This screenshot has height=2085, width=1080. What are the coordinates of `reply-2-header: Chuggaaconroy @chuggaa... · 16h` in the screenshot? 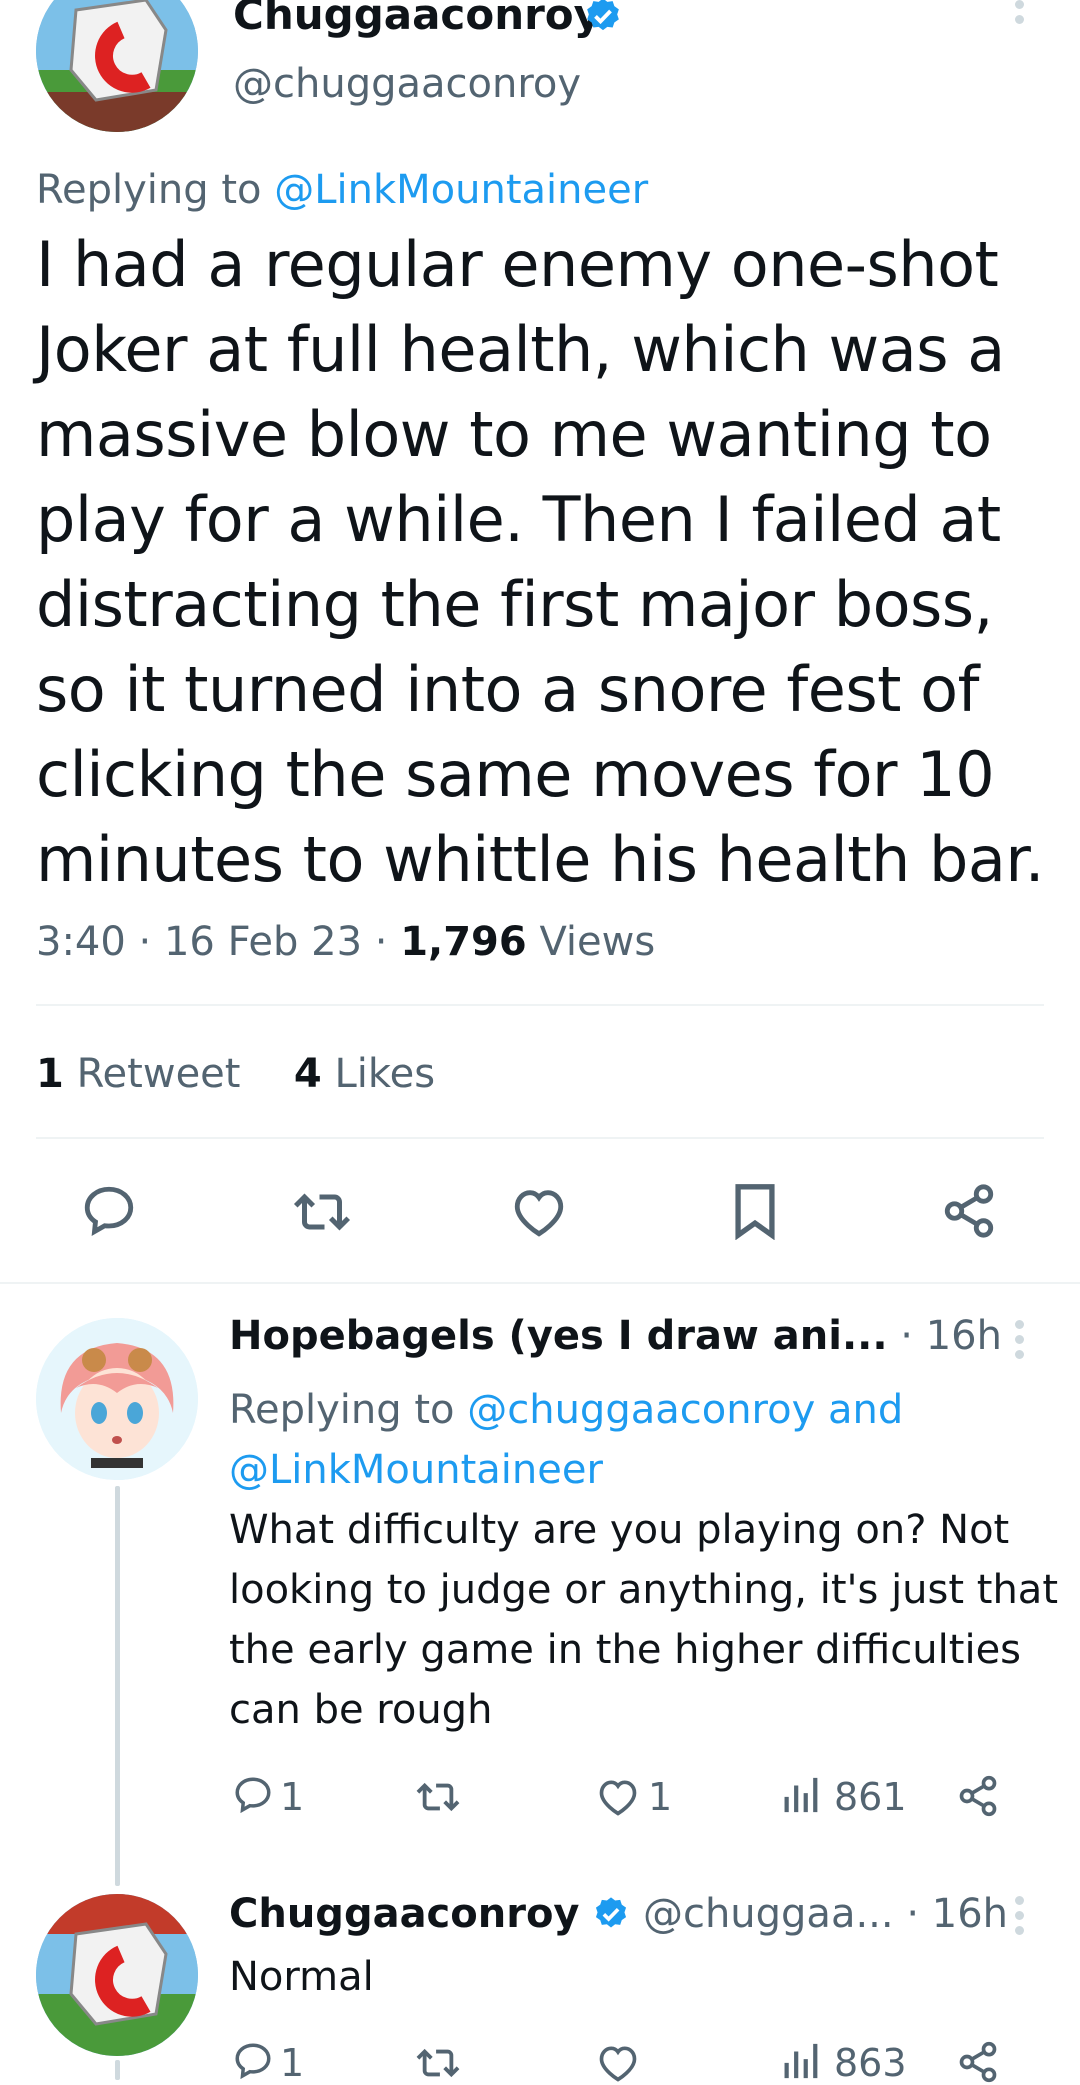 It's located at (618, 1917).